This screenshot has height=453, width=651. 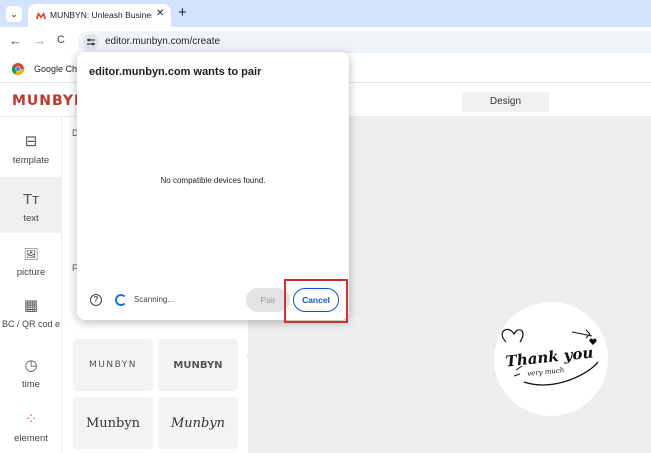 I want to click on scanning-spinner-icon, so click(x=121, y=300).